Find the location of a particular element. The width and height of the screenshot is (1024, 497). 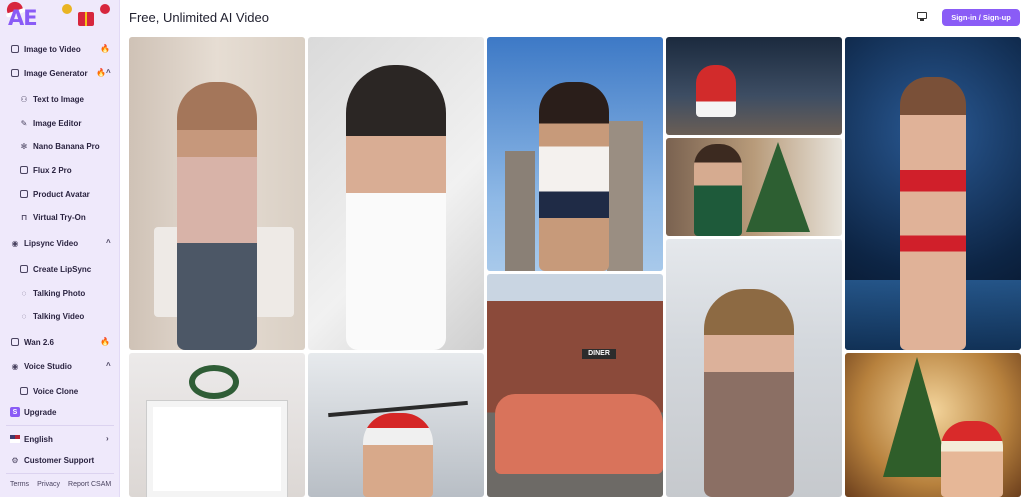

sidebar-item-voice-studio: ◉ Voice Studio ^ is located at coordinates (60, 366).